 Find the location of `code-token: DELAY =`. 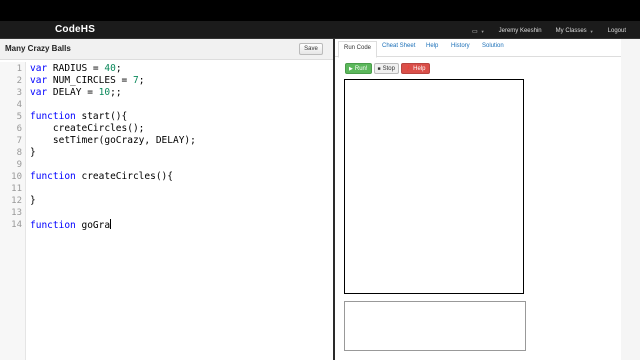

code-token: DELAY = is located at coordinates (73, 92).